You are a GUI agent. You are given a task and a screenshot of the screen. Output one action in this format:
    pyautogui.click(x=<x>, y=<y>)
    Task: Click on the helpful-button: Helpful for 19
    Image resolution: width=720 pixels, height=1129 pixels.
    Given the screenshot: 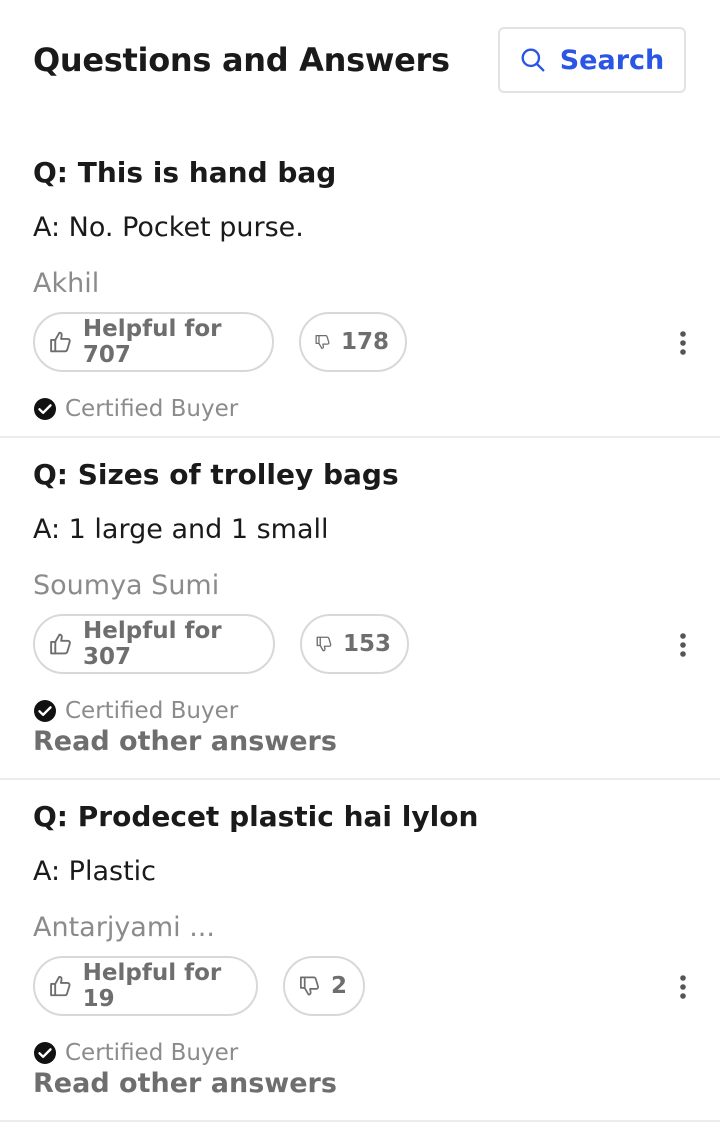 What is the action you would take?
    pyautogui.click(x=145, y=986)
    